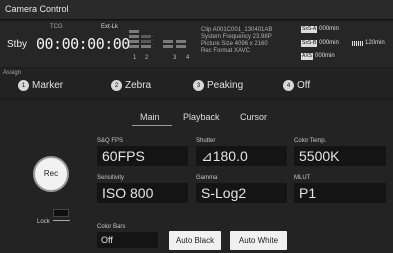 The image size is (393, 253). What do you see at coordinates (302, 178) in the screenshot?
I see `mlut-label: MLUT` at bounding box center [302, 178].